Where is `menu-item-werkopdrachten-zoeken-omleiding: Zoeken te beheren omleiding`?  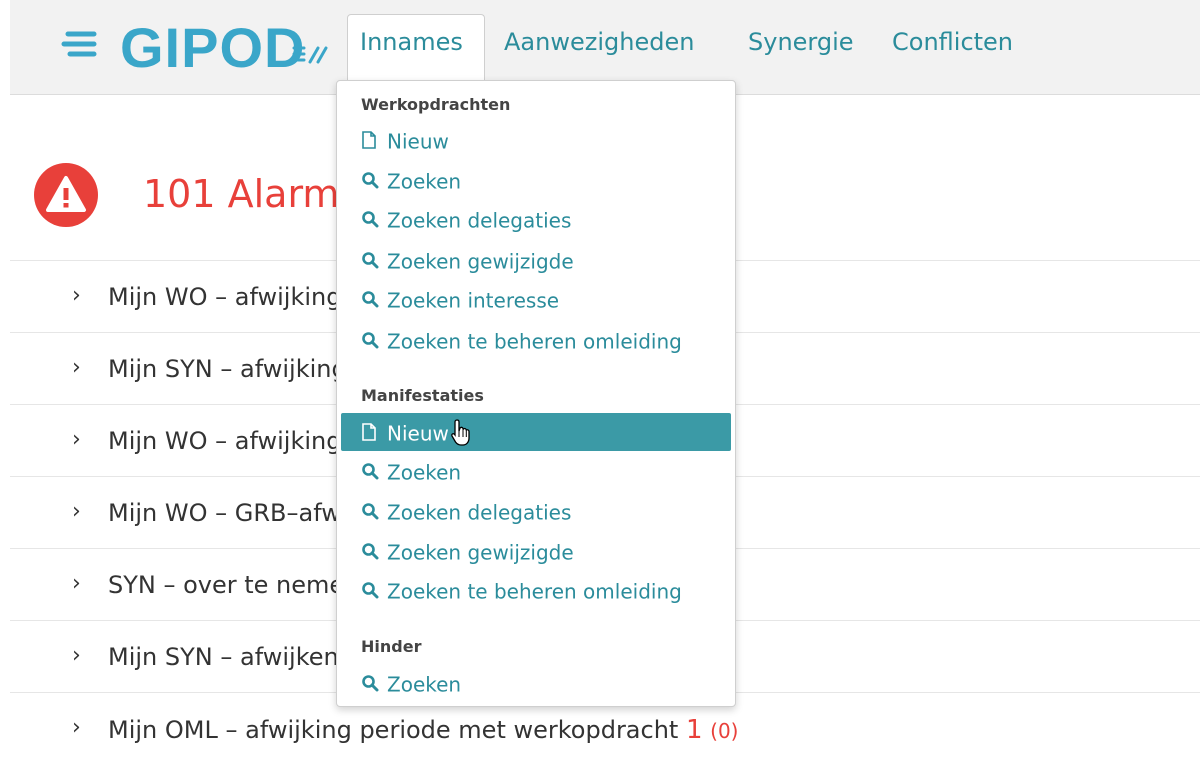 menu-item-werkopdrachten-zoeken-omleiding: Zoeken te beheren omleiding is located at coordinates (536, 340).